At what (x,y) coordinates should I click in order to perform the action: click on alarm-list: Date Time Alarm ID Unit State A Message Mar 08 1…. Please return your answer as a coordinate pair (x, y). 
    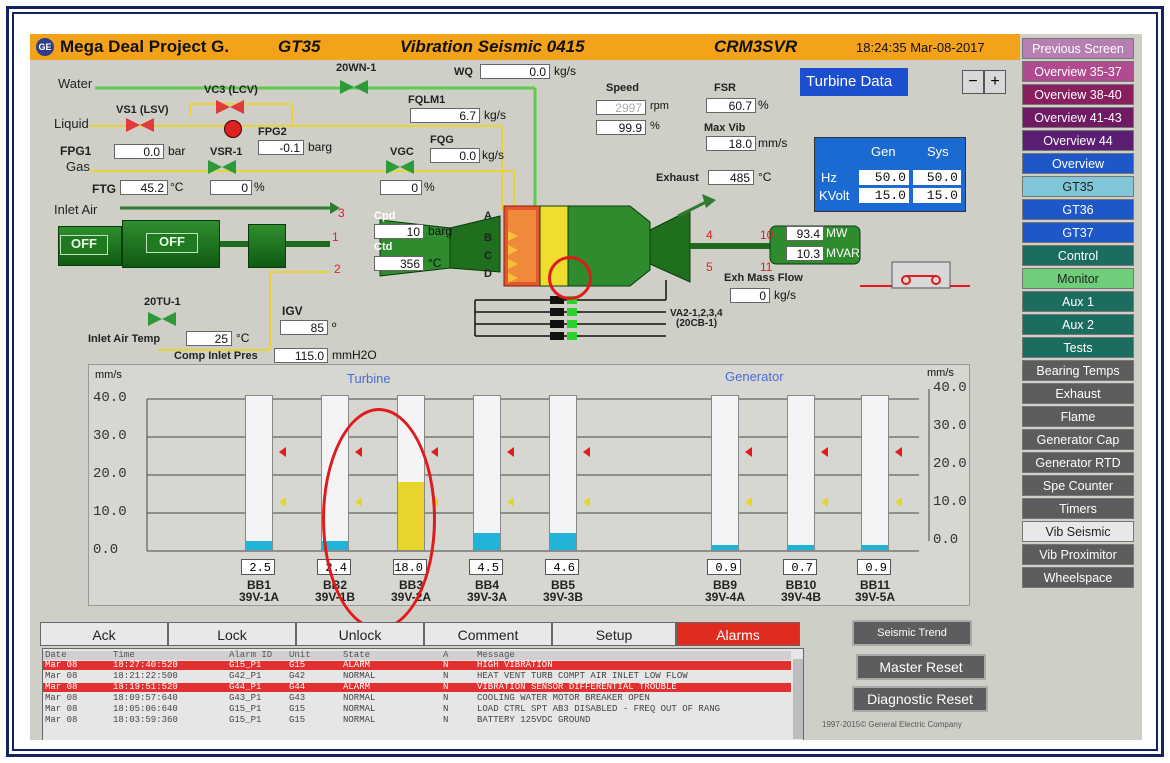
    Looking at the image, I should click on (423, 694).